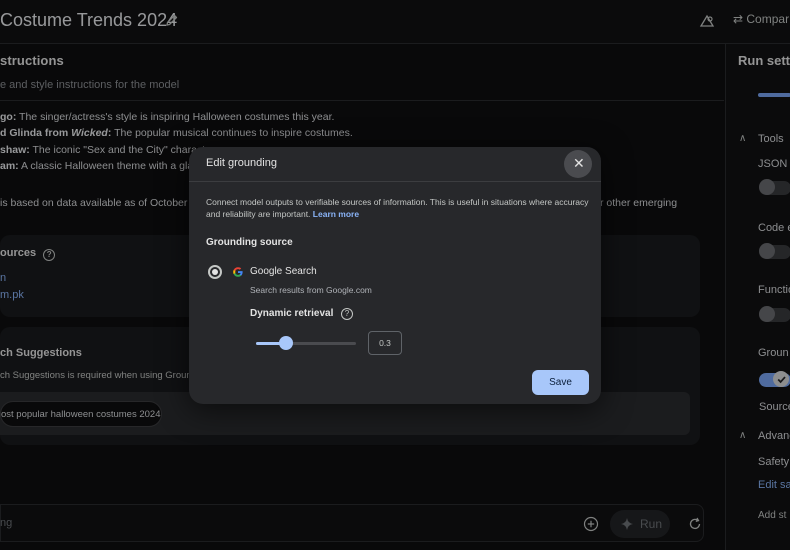  What do you see at coordinates (336, 214) in the screenshot?
I see `learn-more-link: Learn more` at bounding box center [336, 214].